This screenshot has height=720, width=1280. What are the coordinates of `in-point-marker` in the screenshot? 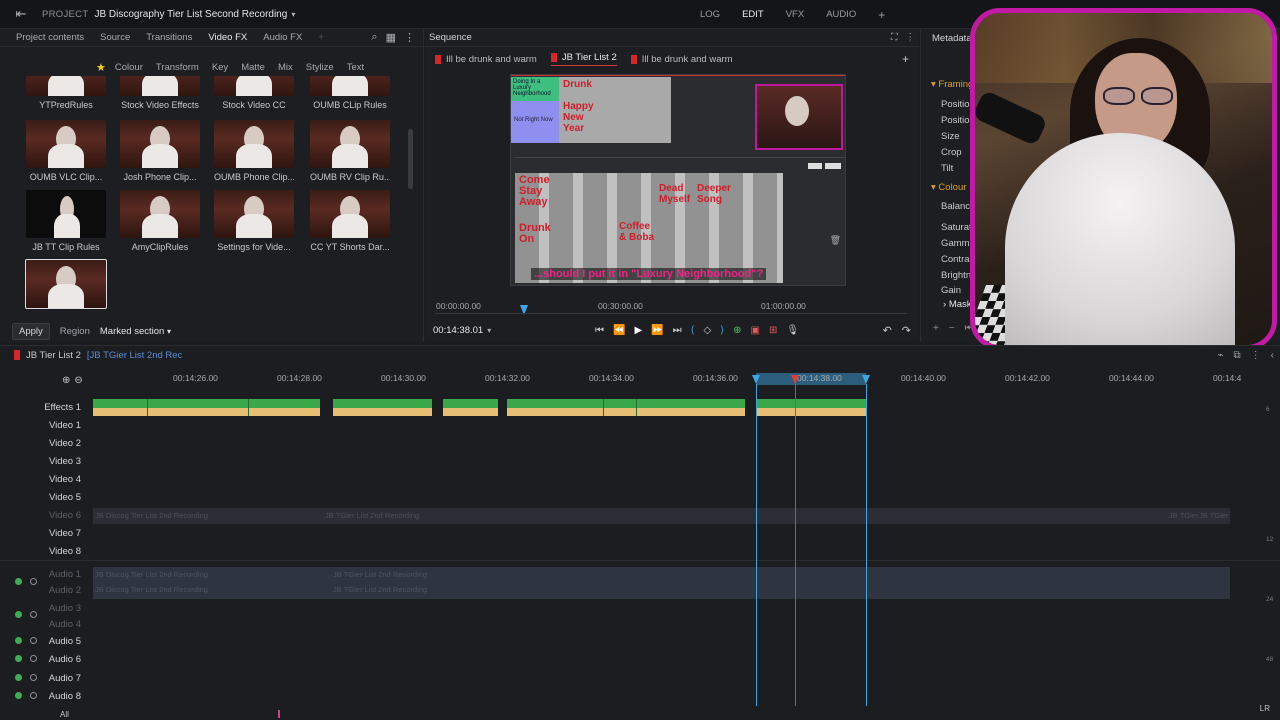 It's located at (756, 379).